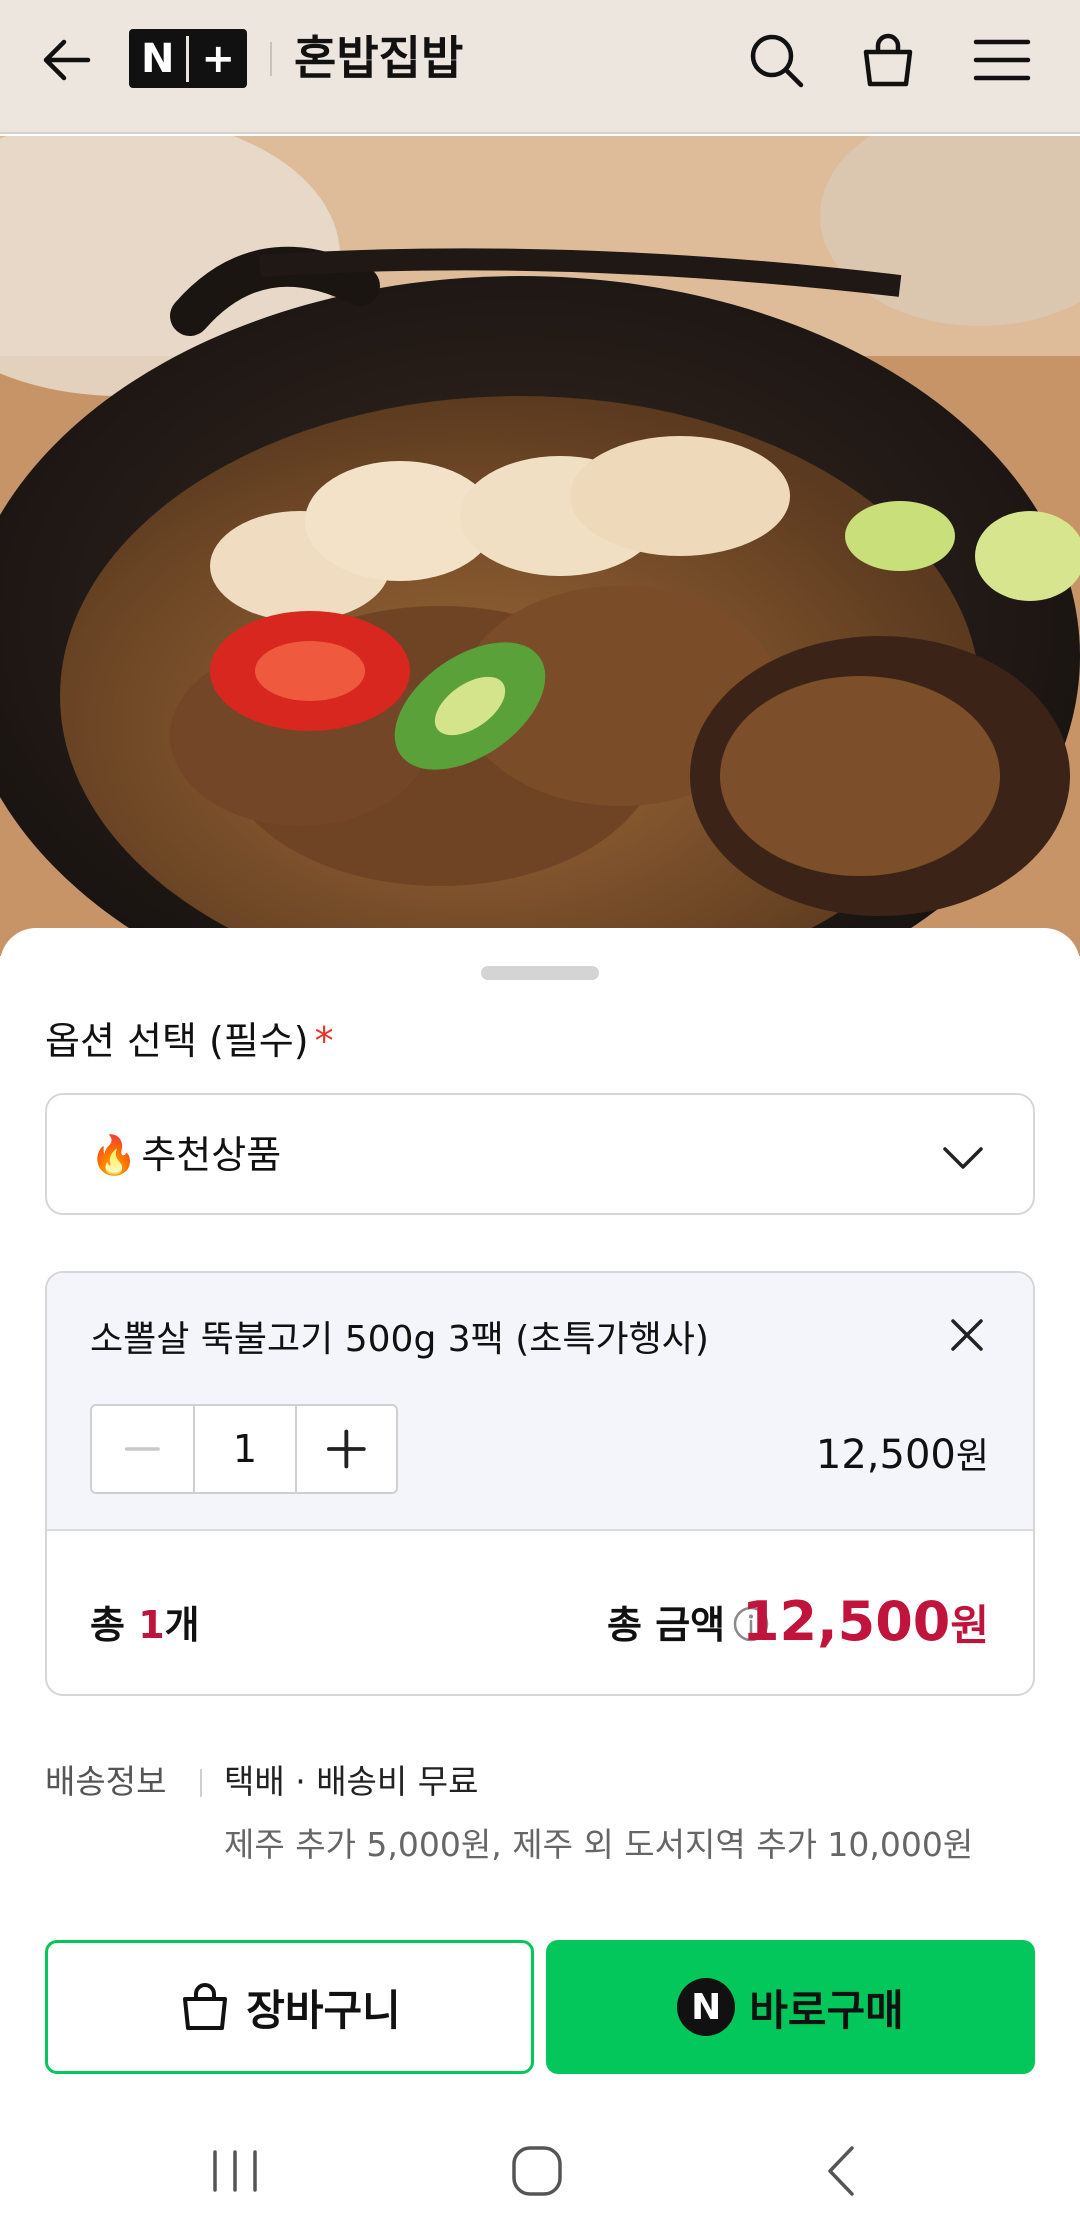 The width and height of the screenshot is (1080, 2236). I want to click on system-back-icon, so click(841, 2171).